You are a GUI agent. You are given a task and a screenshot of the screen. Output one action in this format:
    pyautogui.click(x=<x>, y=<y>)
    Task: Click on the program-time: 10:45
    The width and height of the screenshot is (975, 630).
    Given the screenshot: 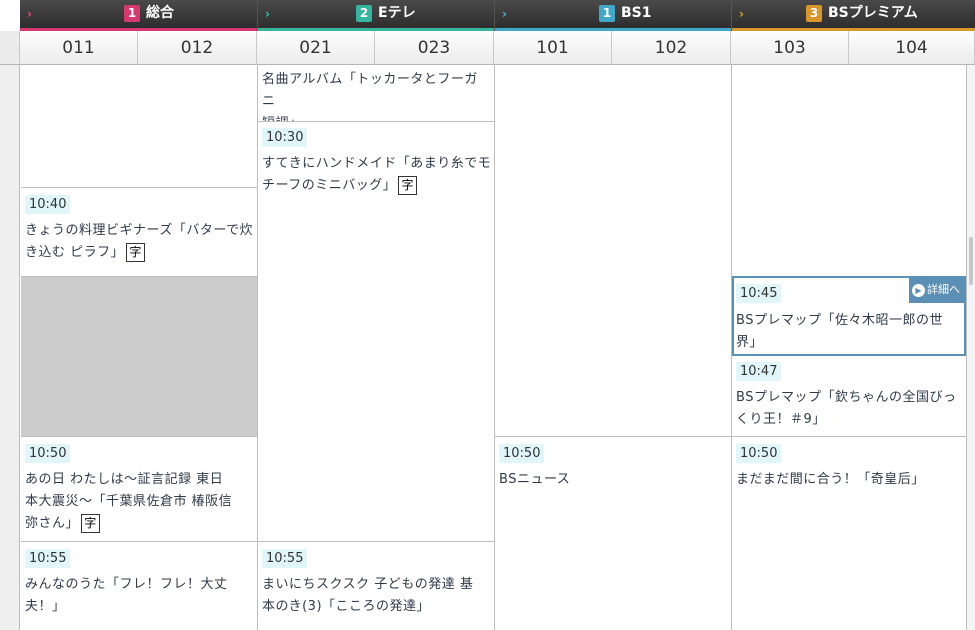 What is the action you would take?
    pyautogui.click(x=759, y=293)
    